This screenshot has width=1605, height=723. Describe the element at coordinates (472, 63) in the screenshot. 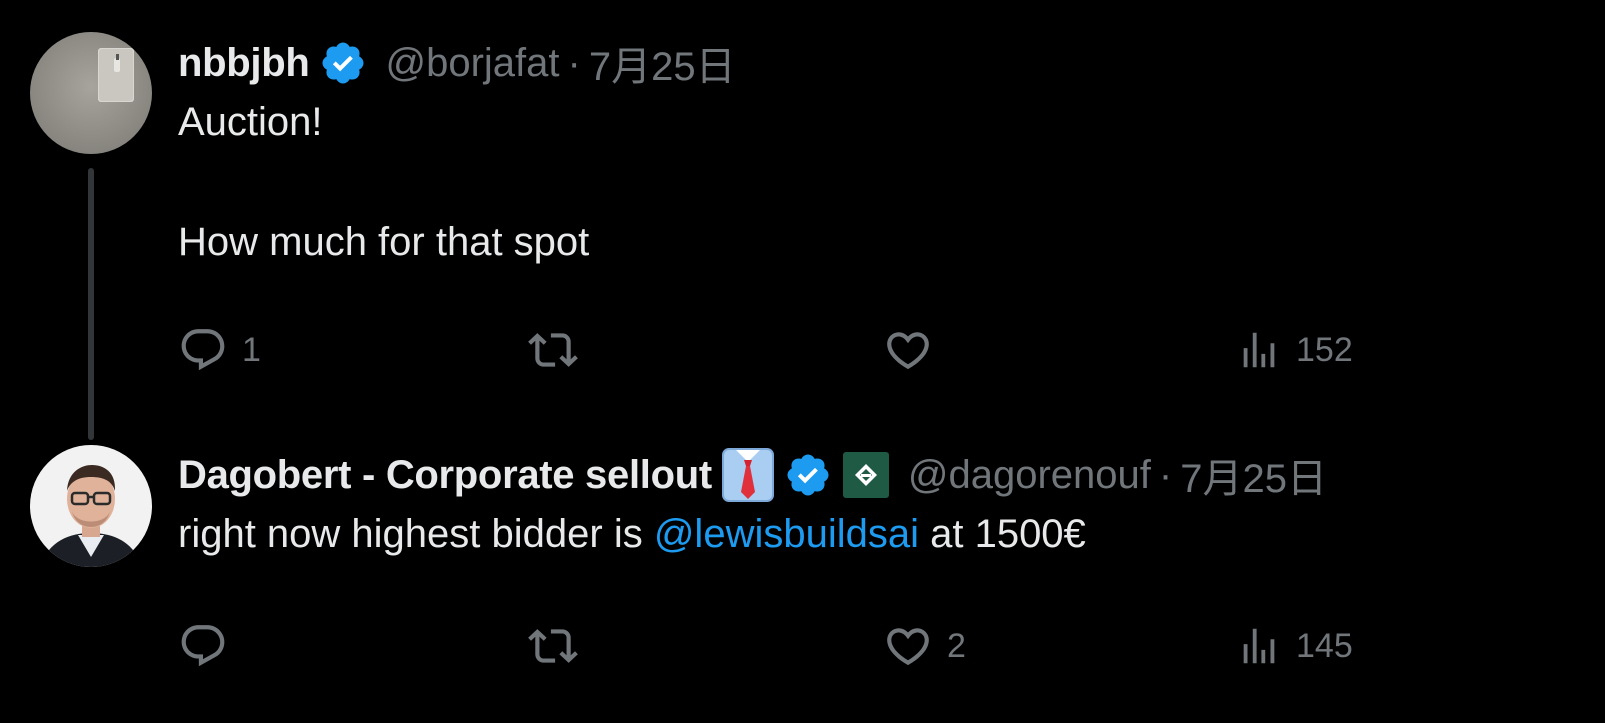

I see `handle: @borjafat` at that location.